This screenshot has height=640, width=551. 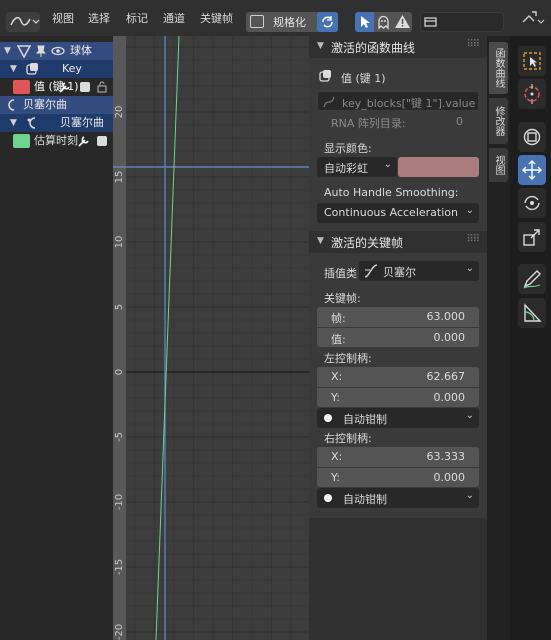 I want to click on channel-shapekey-key: ▼ Key, so click(x=56, y=69).